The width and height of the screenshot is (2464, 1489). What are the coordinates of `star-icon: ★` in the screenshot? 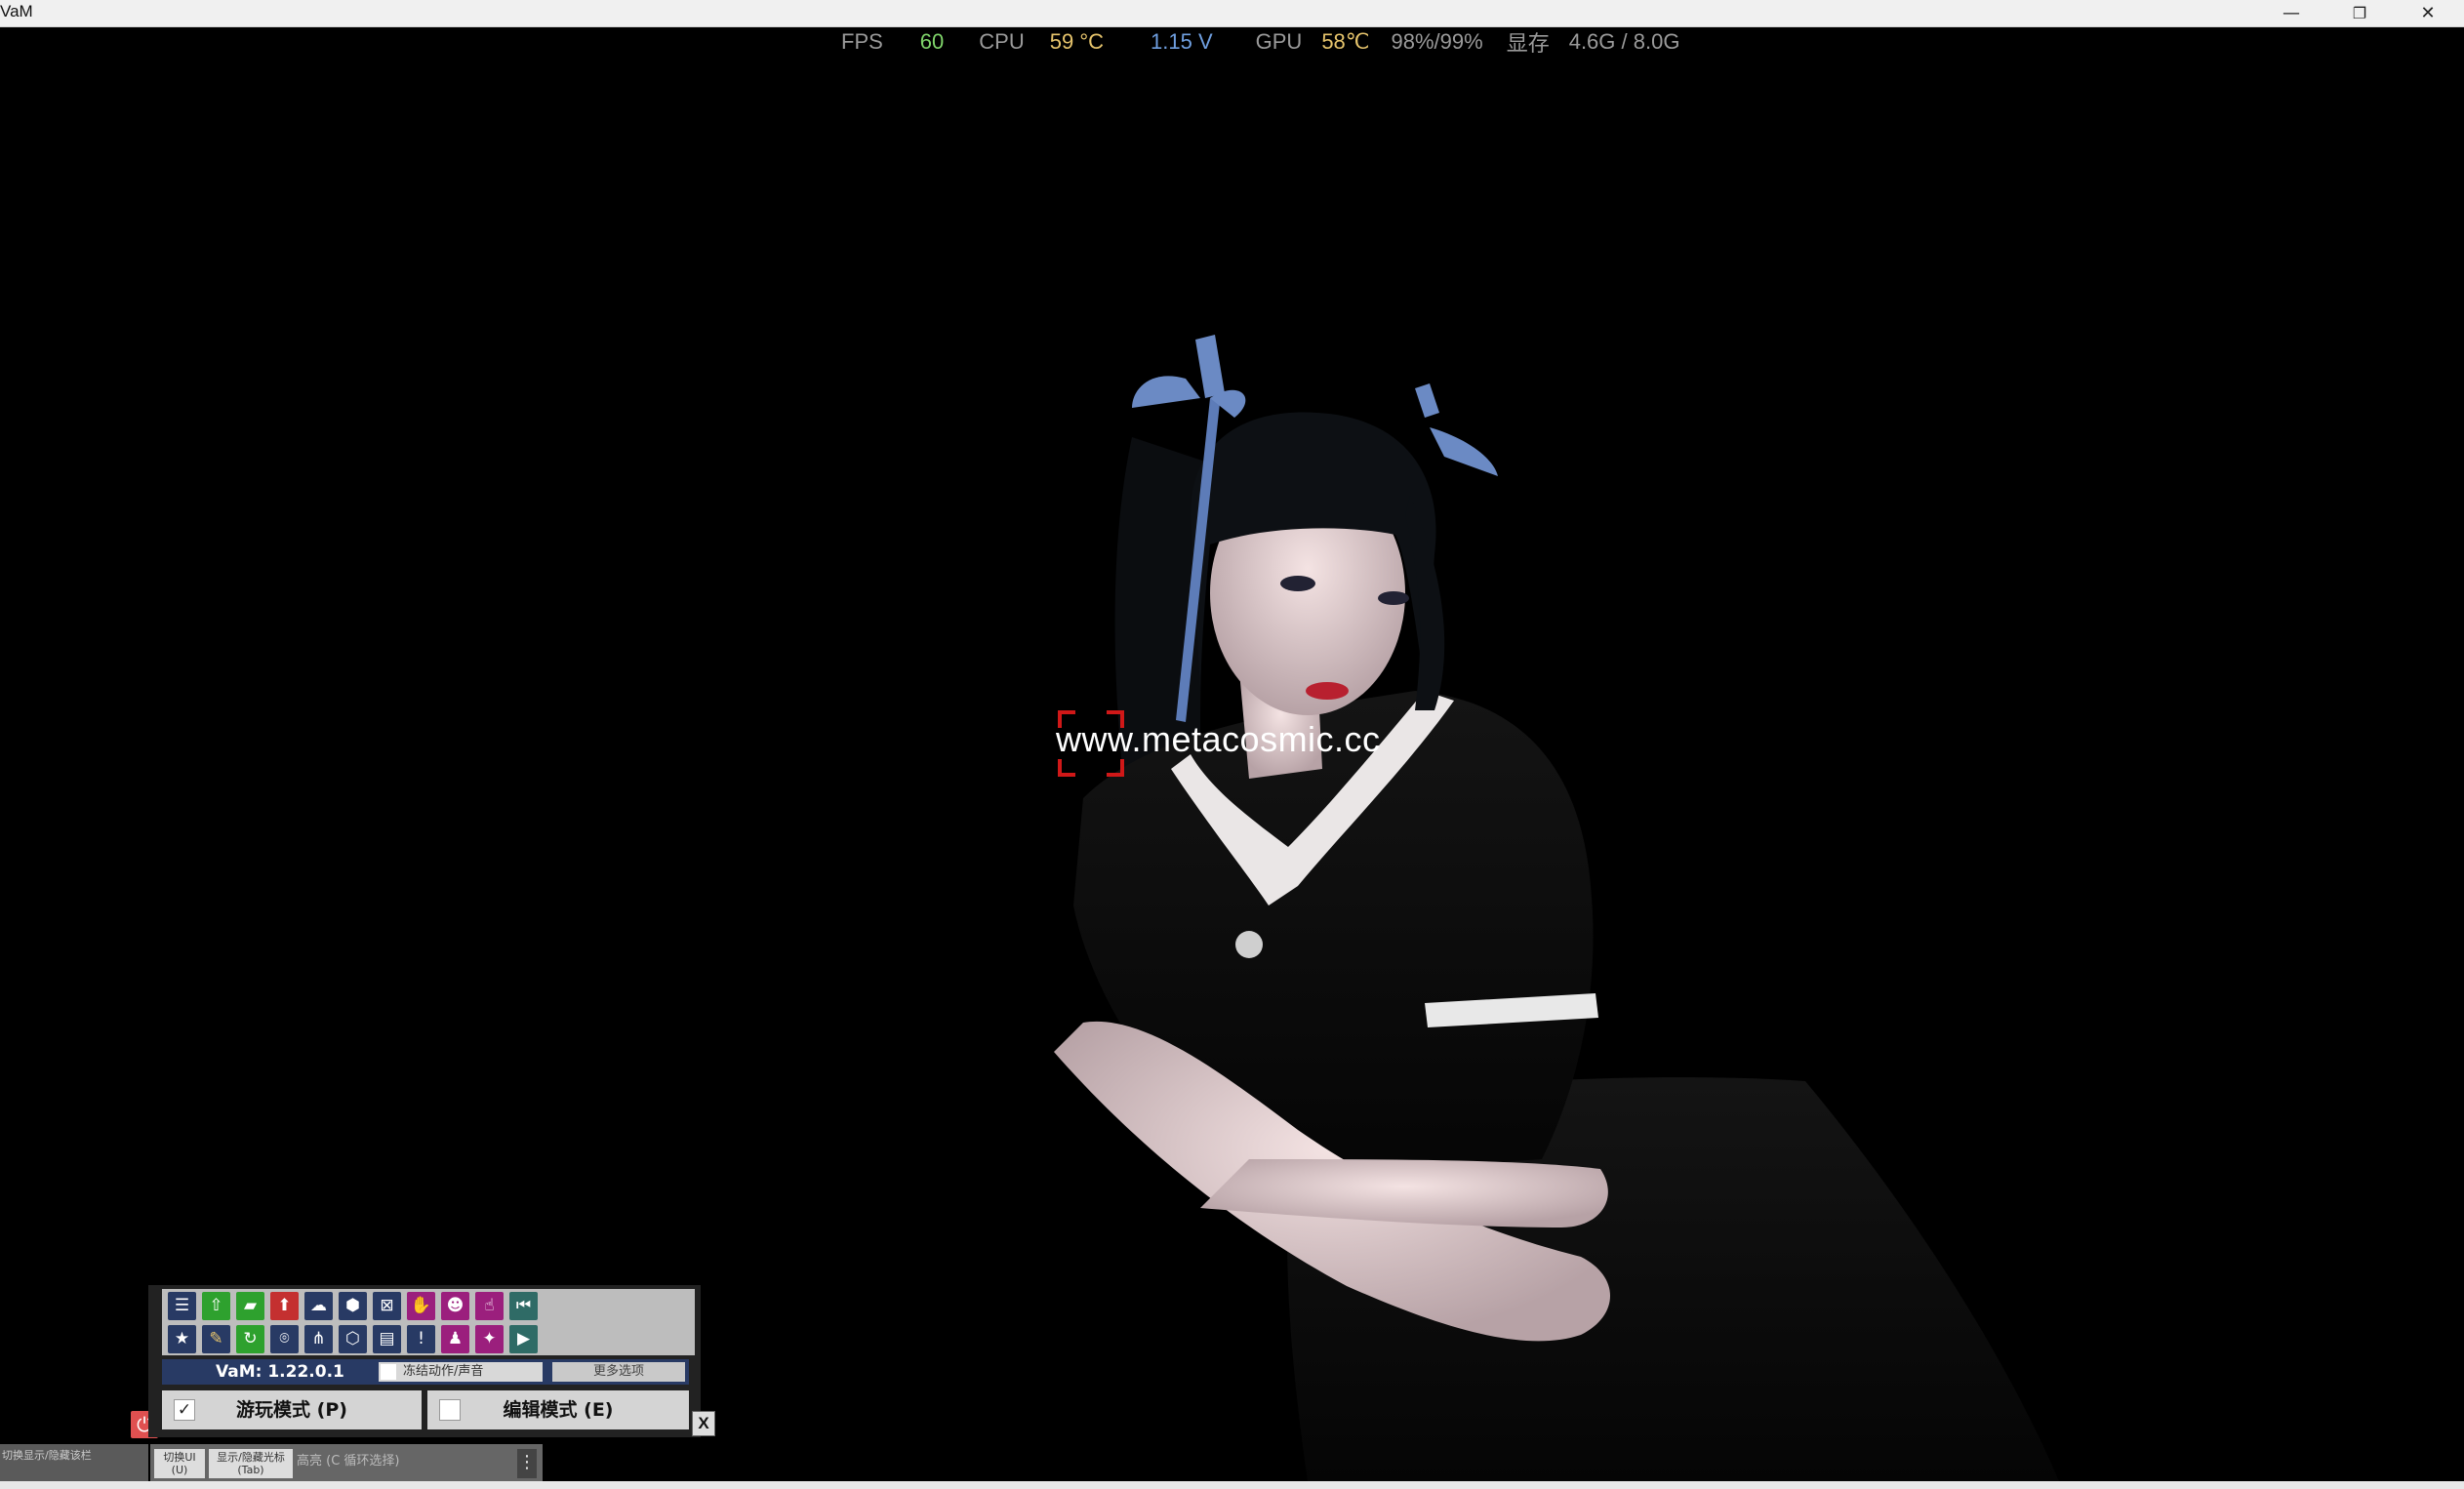 It's located at (182, 1338).